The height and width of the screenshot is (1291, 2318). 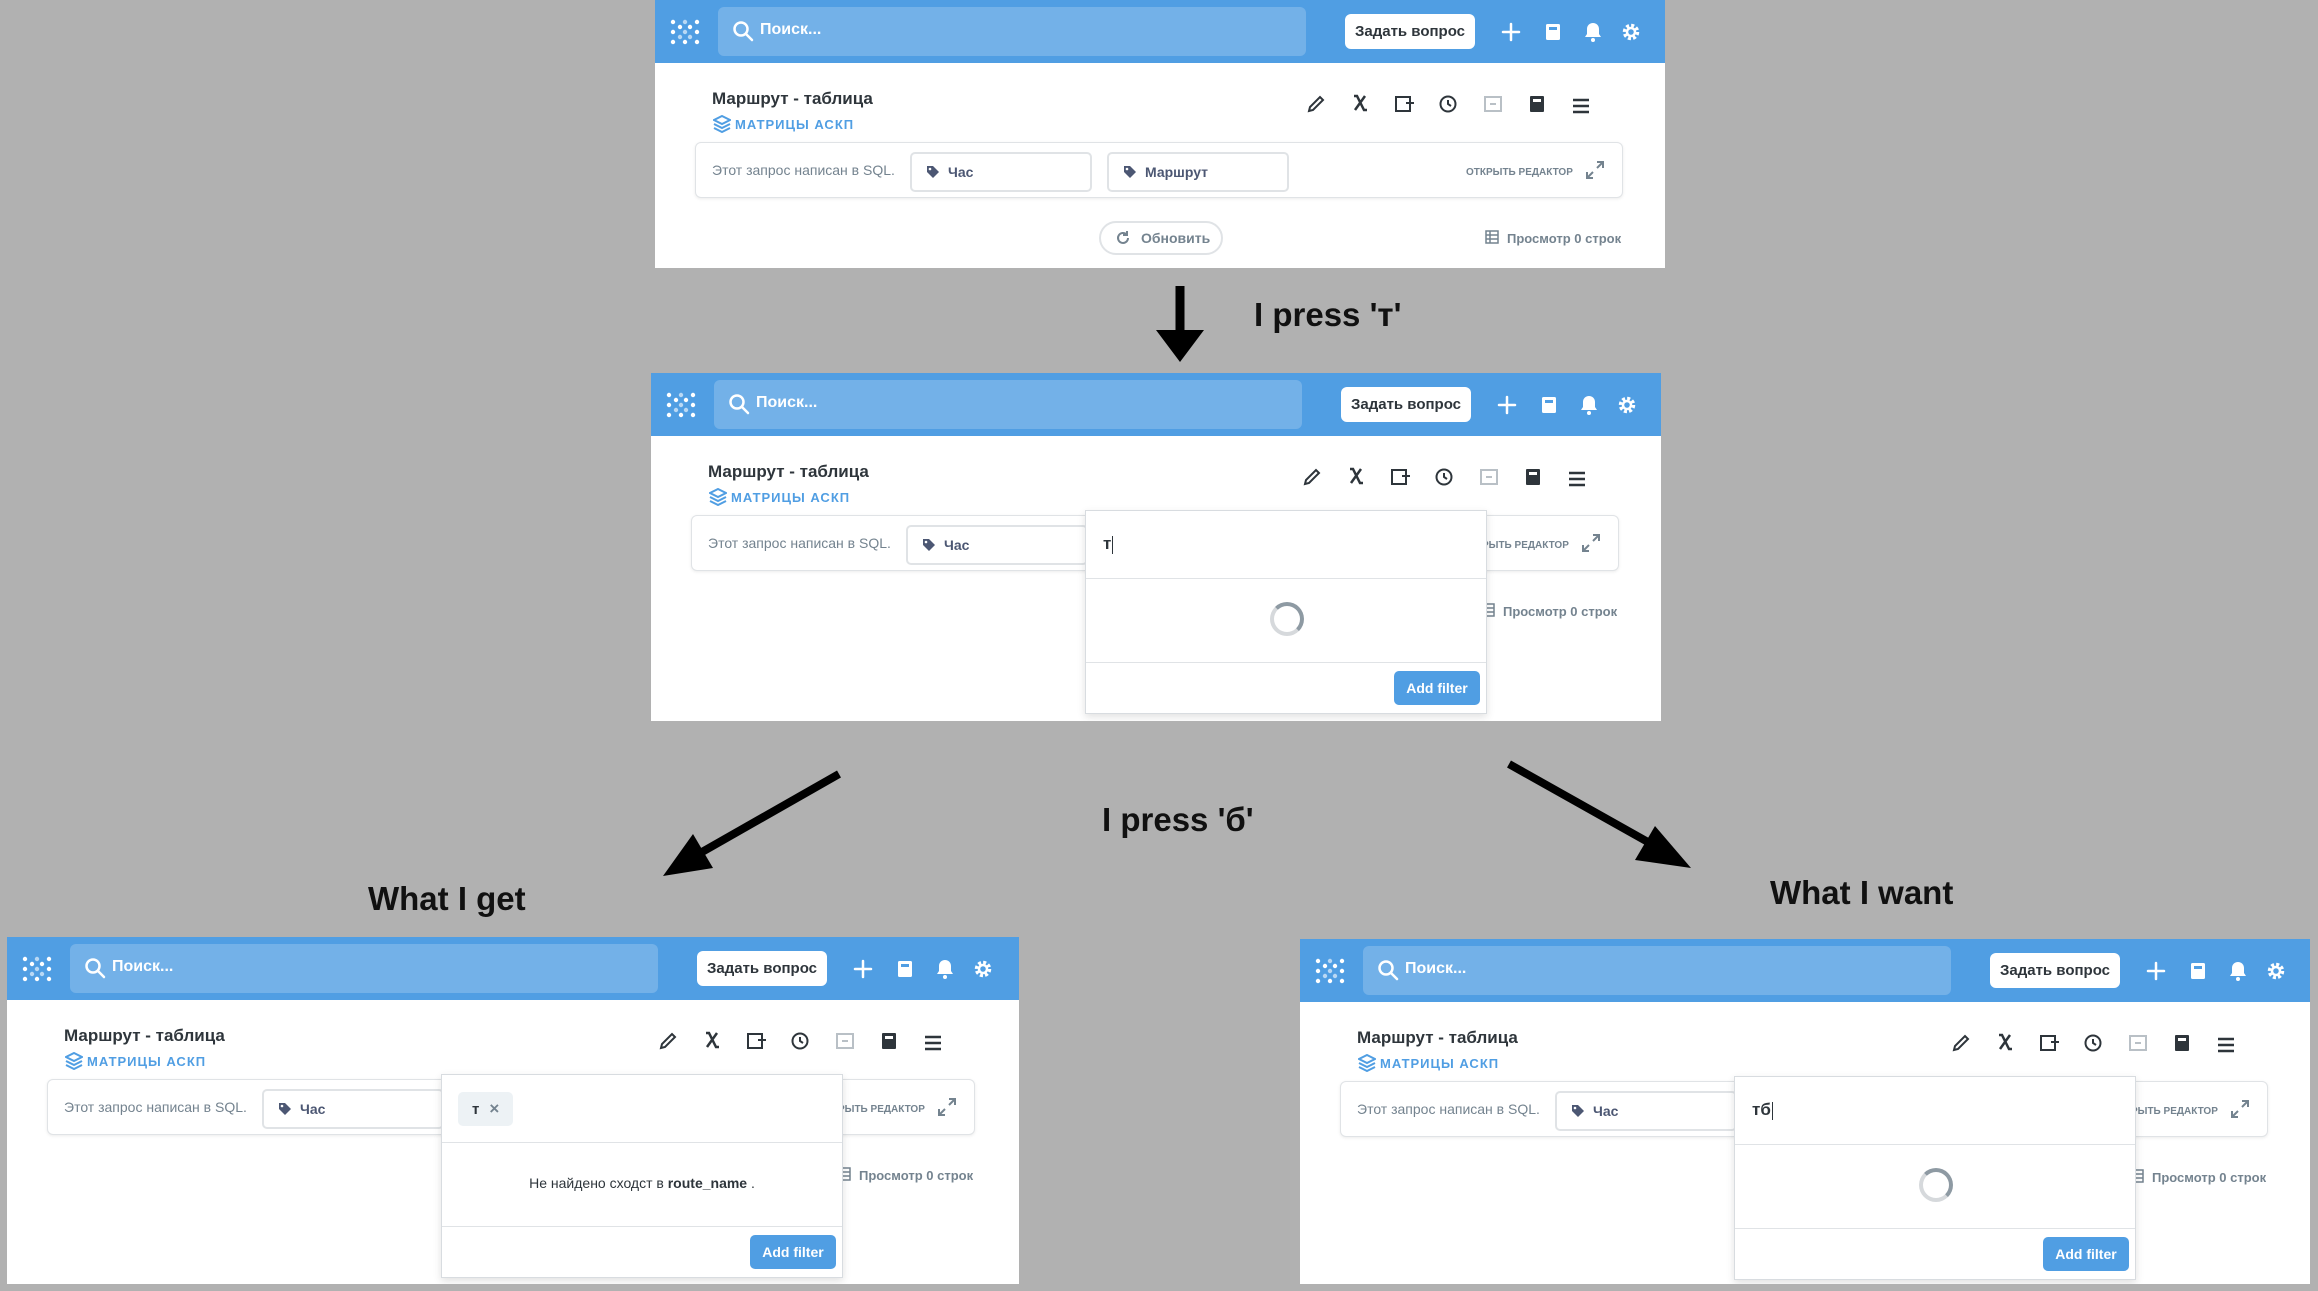 What do you see at coordinates (476, 1109) in the screenshot?
I see `filter-token-label: т` at bounding box center [476, 1109].